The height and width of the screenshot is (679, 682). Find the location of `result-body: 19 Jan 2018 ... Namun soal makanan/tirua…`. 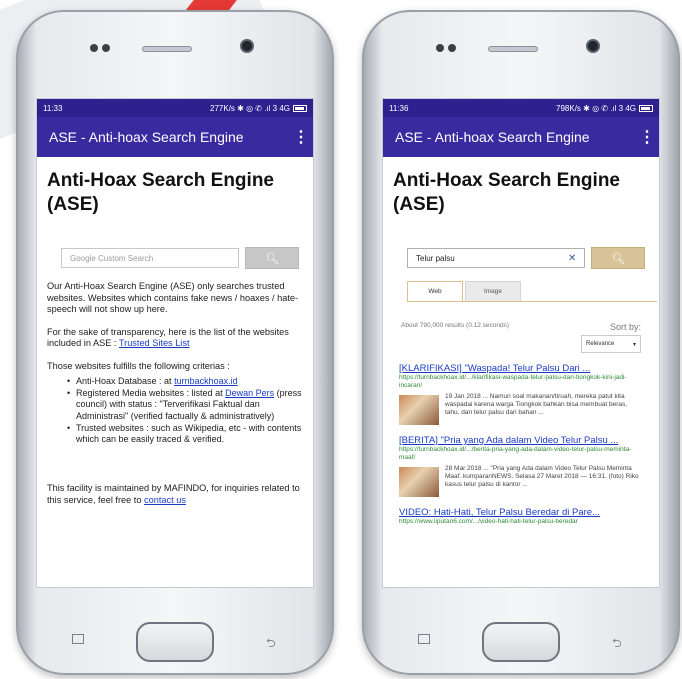

result-body: 19 Jan 2018 ... Namun soal makanan/tirua… is located at coordinates (521, 409).